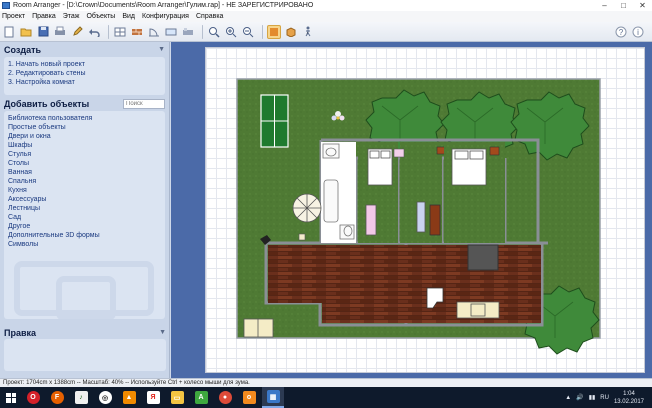  What do you see at coordinates (231, 32) in the screenshot?
I see `zoom-in-icon` at bounding box center [231, 32].